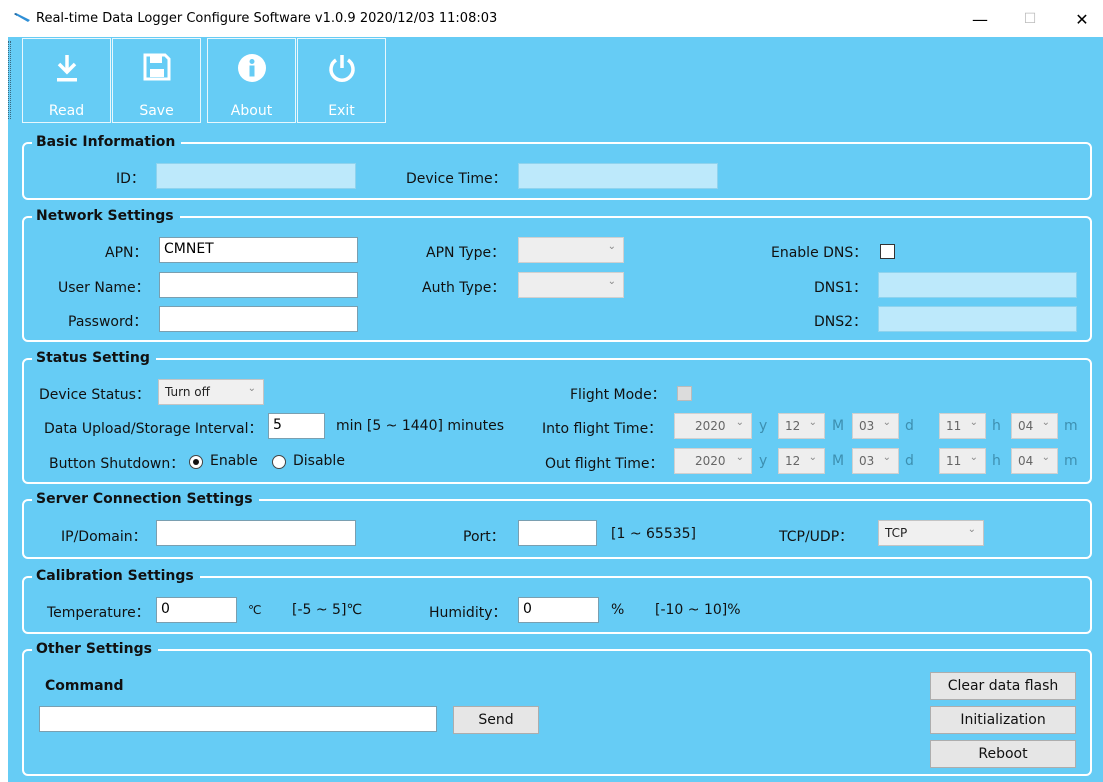  Describe the element at coordinates (95, 649) in the screenshot. I see `other-settings-title: Other Settings` at that location.